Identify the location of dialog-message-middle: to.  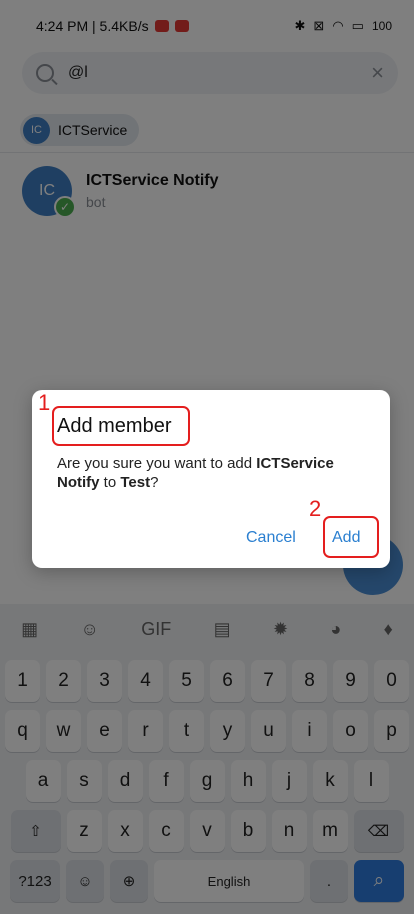
(110, 482).